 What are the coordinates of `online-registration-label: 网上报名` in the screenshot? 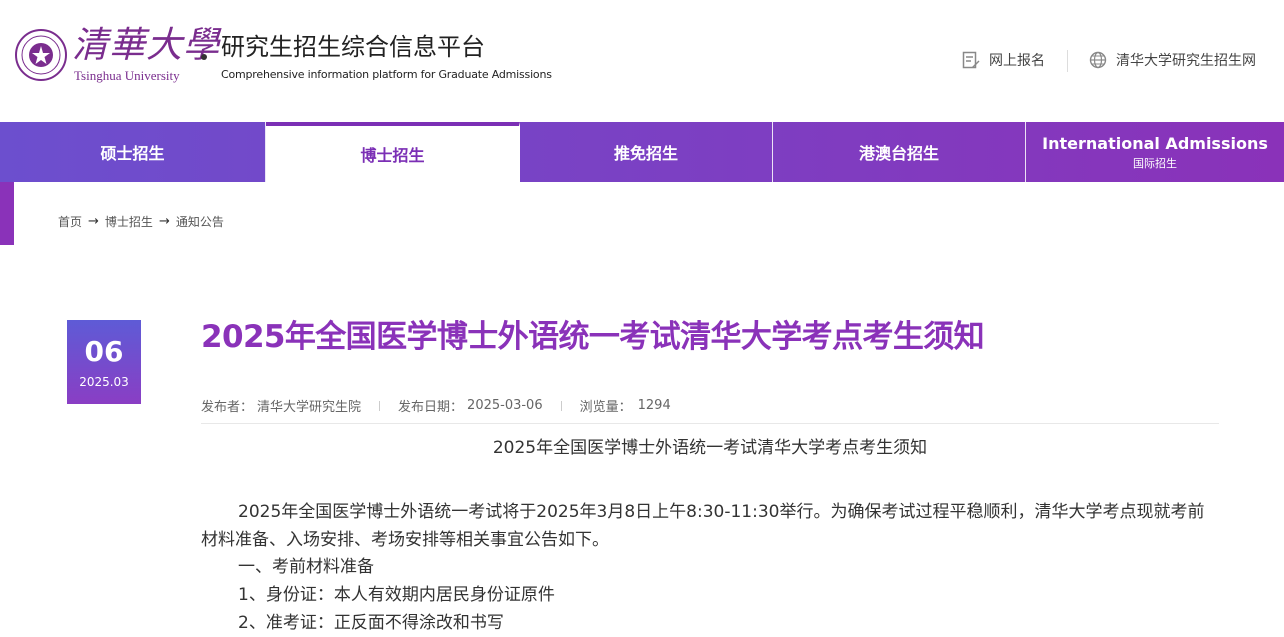 It's located at (1017, 61).